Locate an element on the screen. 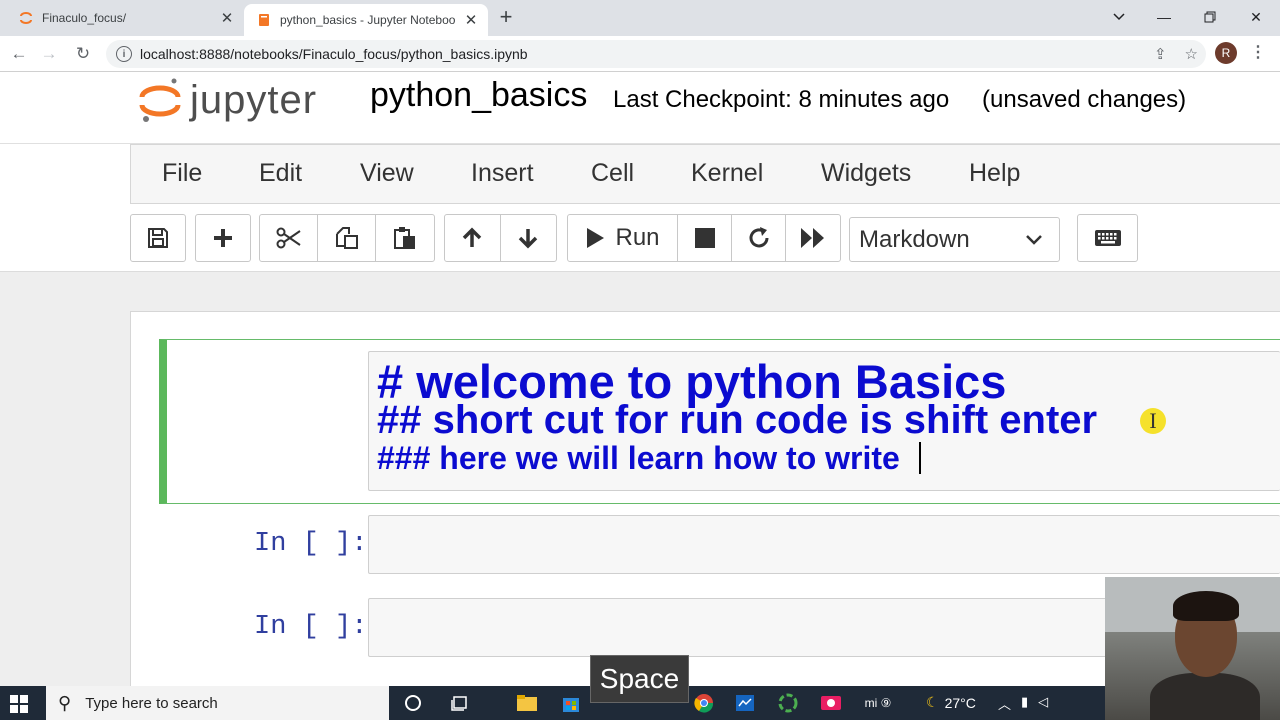 This screenshot has width=1280, height=720. menu-edit: Edit is located at coordinates (280, 173).